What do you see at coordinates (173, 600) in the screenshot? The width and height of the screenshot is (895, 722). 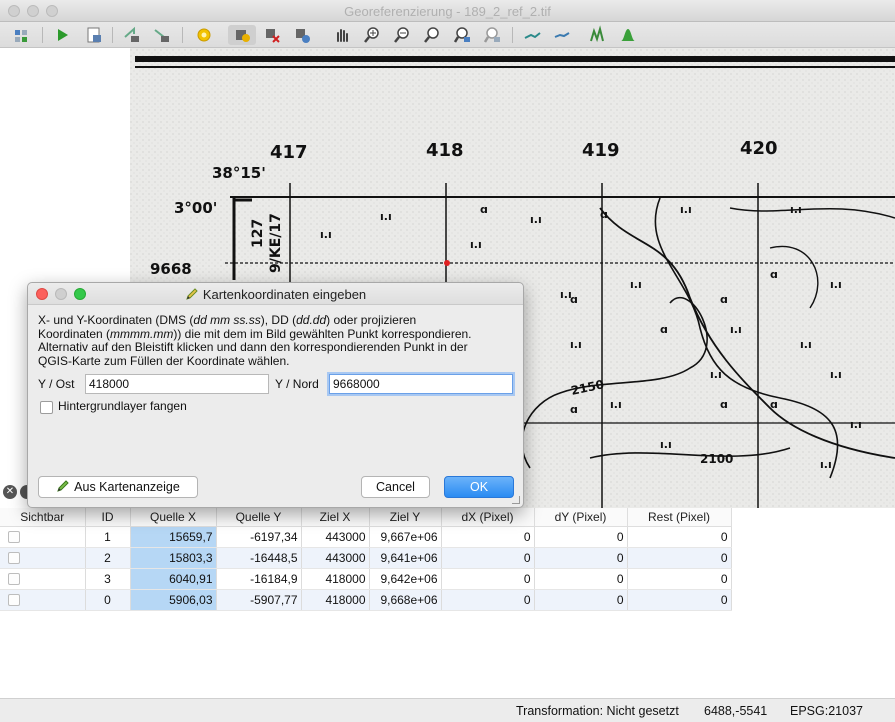 I see `source-x-cell: 5906,03` at bounding box center [173, 600].